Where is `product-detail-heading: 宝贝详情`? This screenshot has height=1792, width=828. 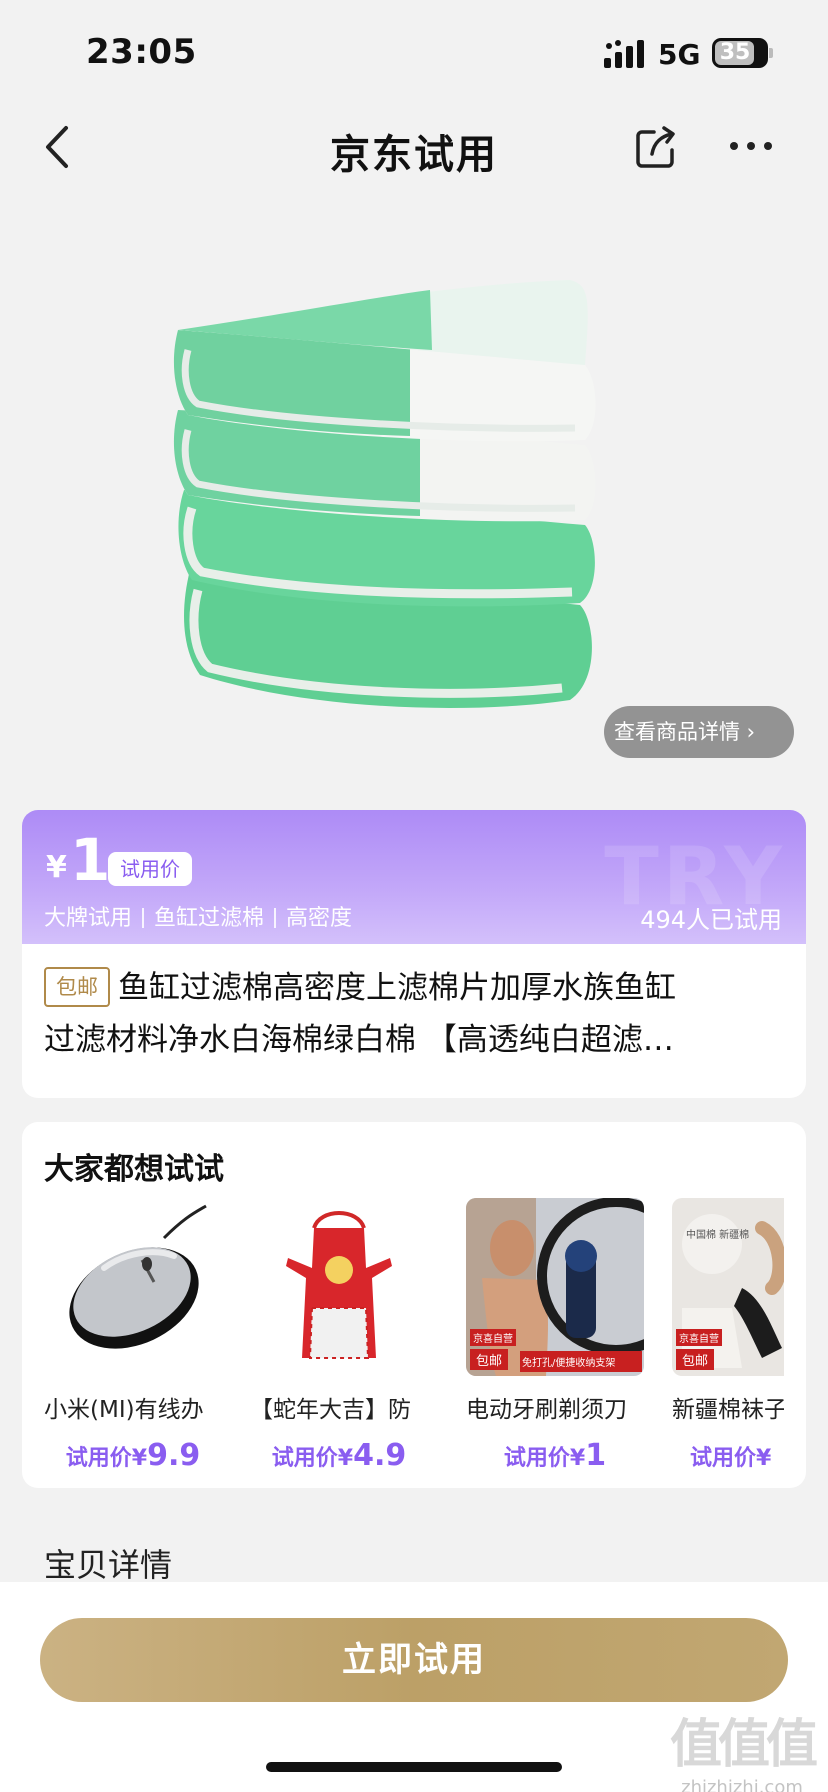 product-detail-heading: 宝贝详情 is located at coordinates (108, 1565).